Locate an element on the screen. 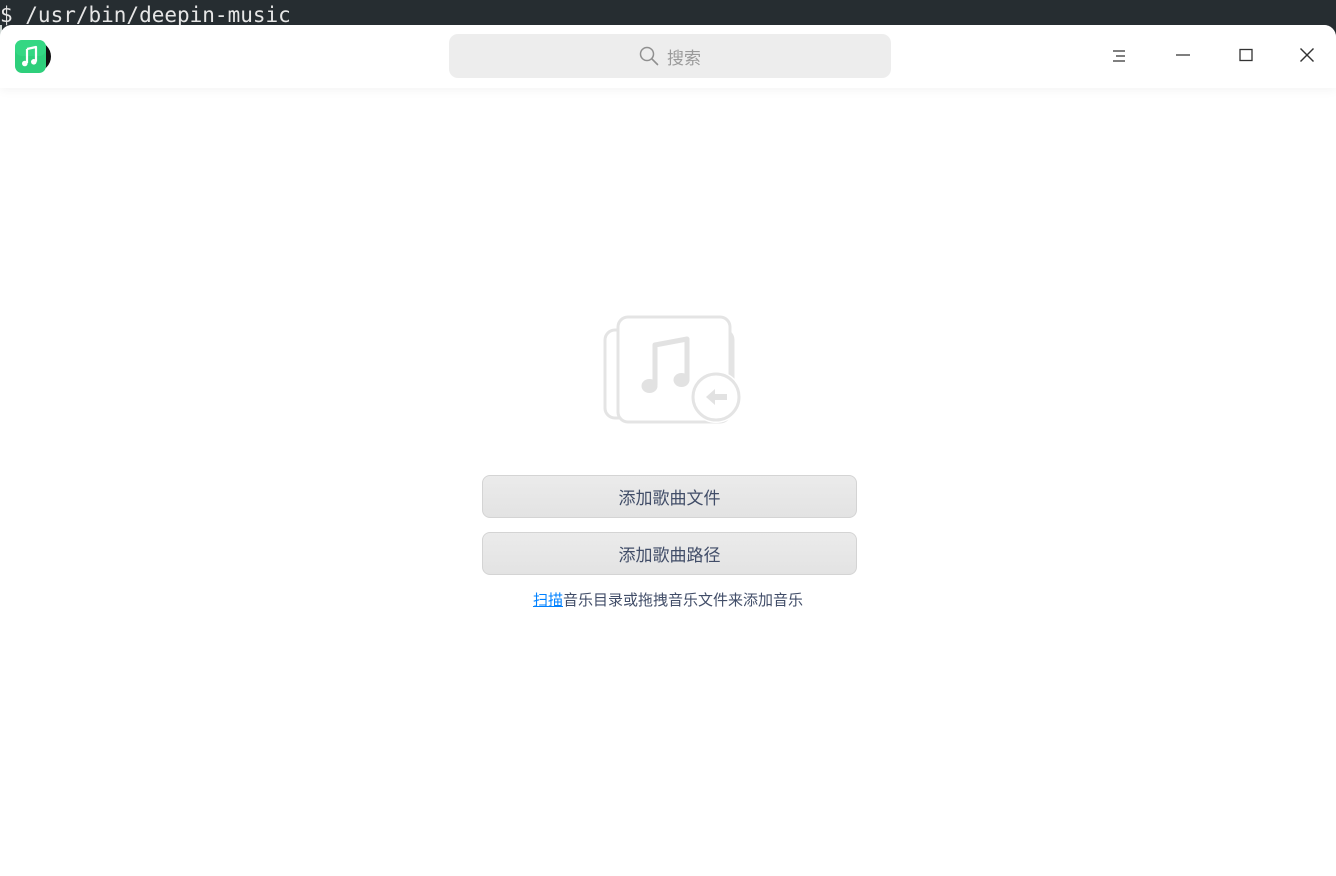  deepin-music-icon is located at coordinates (33, 56).